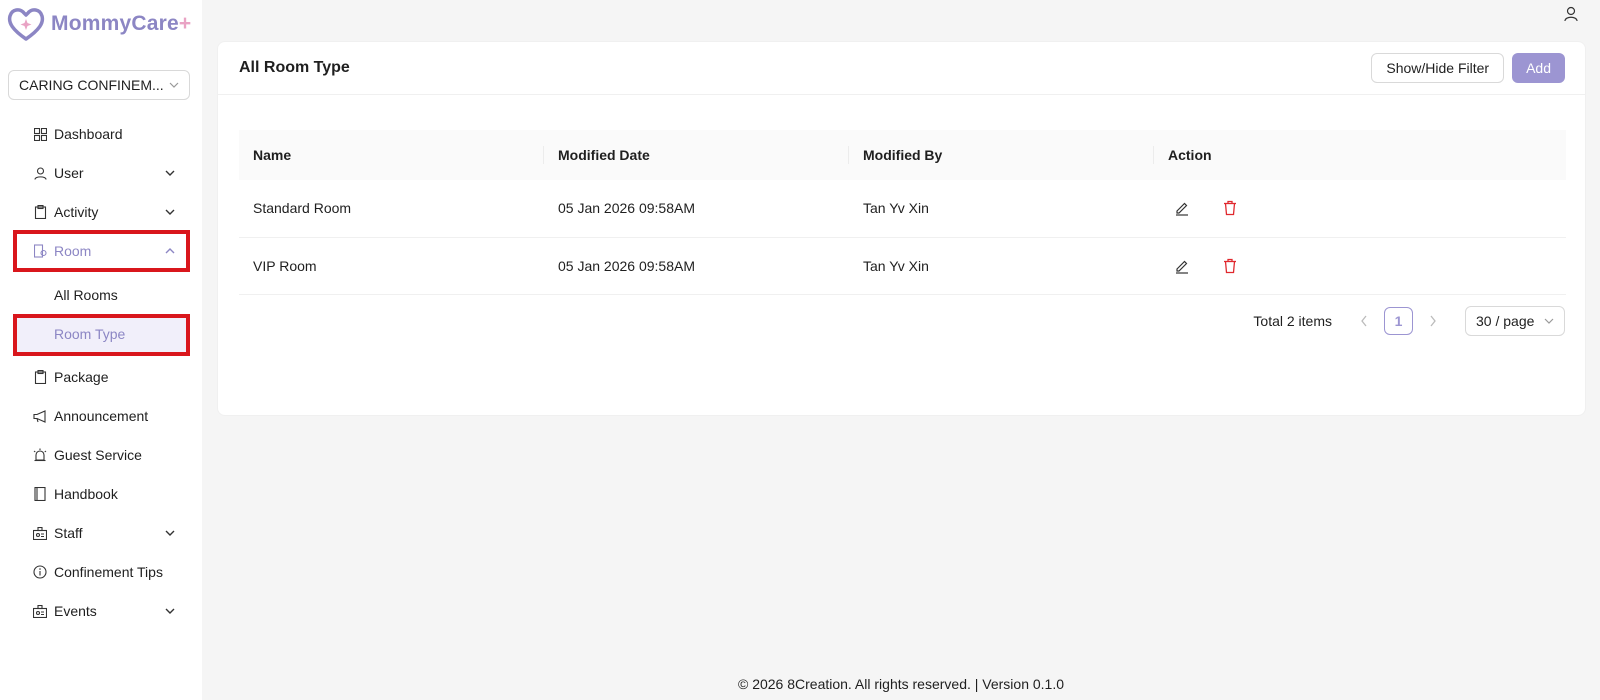 This screenshot has height=700, width=1600. I want to click on sidebar-item-package: Package, so click(102, 377).